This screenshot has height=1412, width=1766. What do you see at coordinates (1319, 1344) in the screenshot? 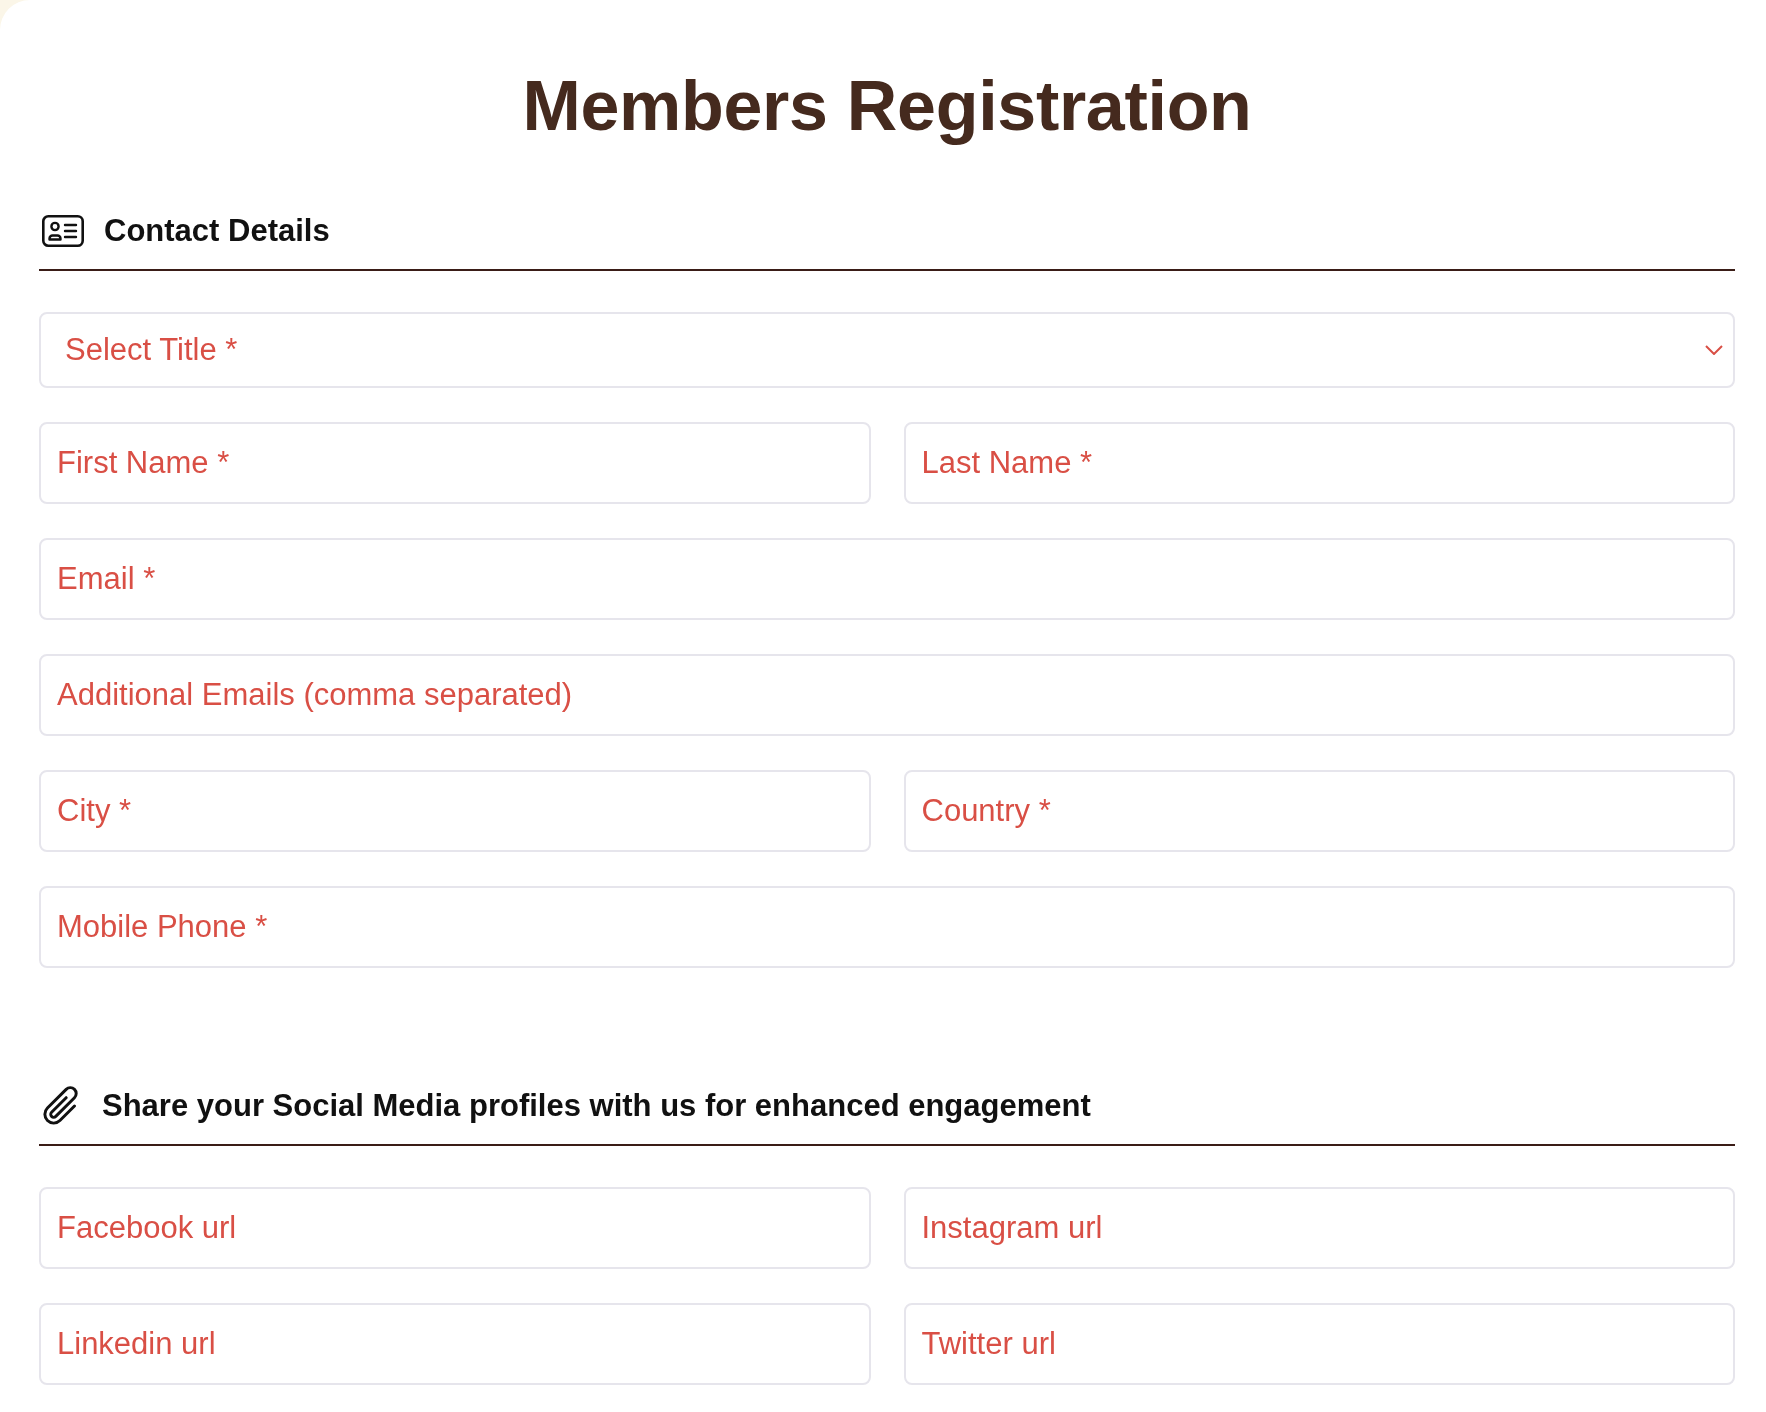
I see `input-field: Twitter url` at bounding box center [1319, 1344].